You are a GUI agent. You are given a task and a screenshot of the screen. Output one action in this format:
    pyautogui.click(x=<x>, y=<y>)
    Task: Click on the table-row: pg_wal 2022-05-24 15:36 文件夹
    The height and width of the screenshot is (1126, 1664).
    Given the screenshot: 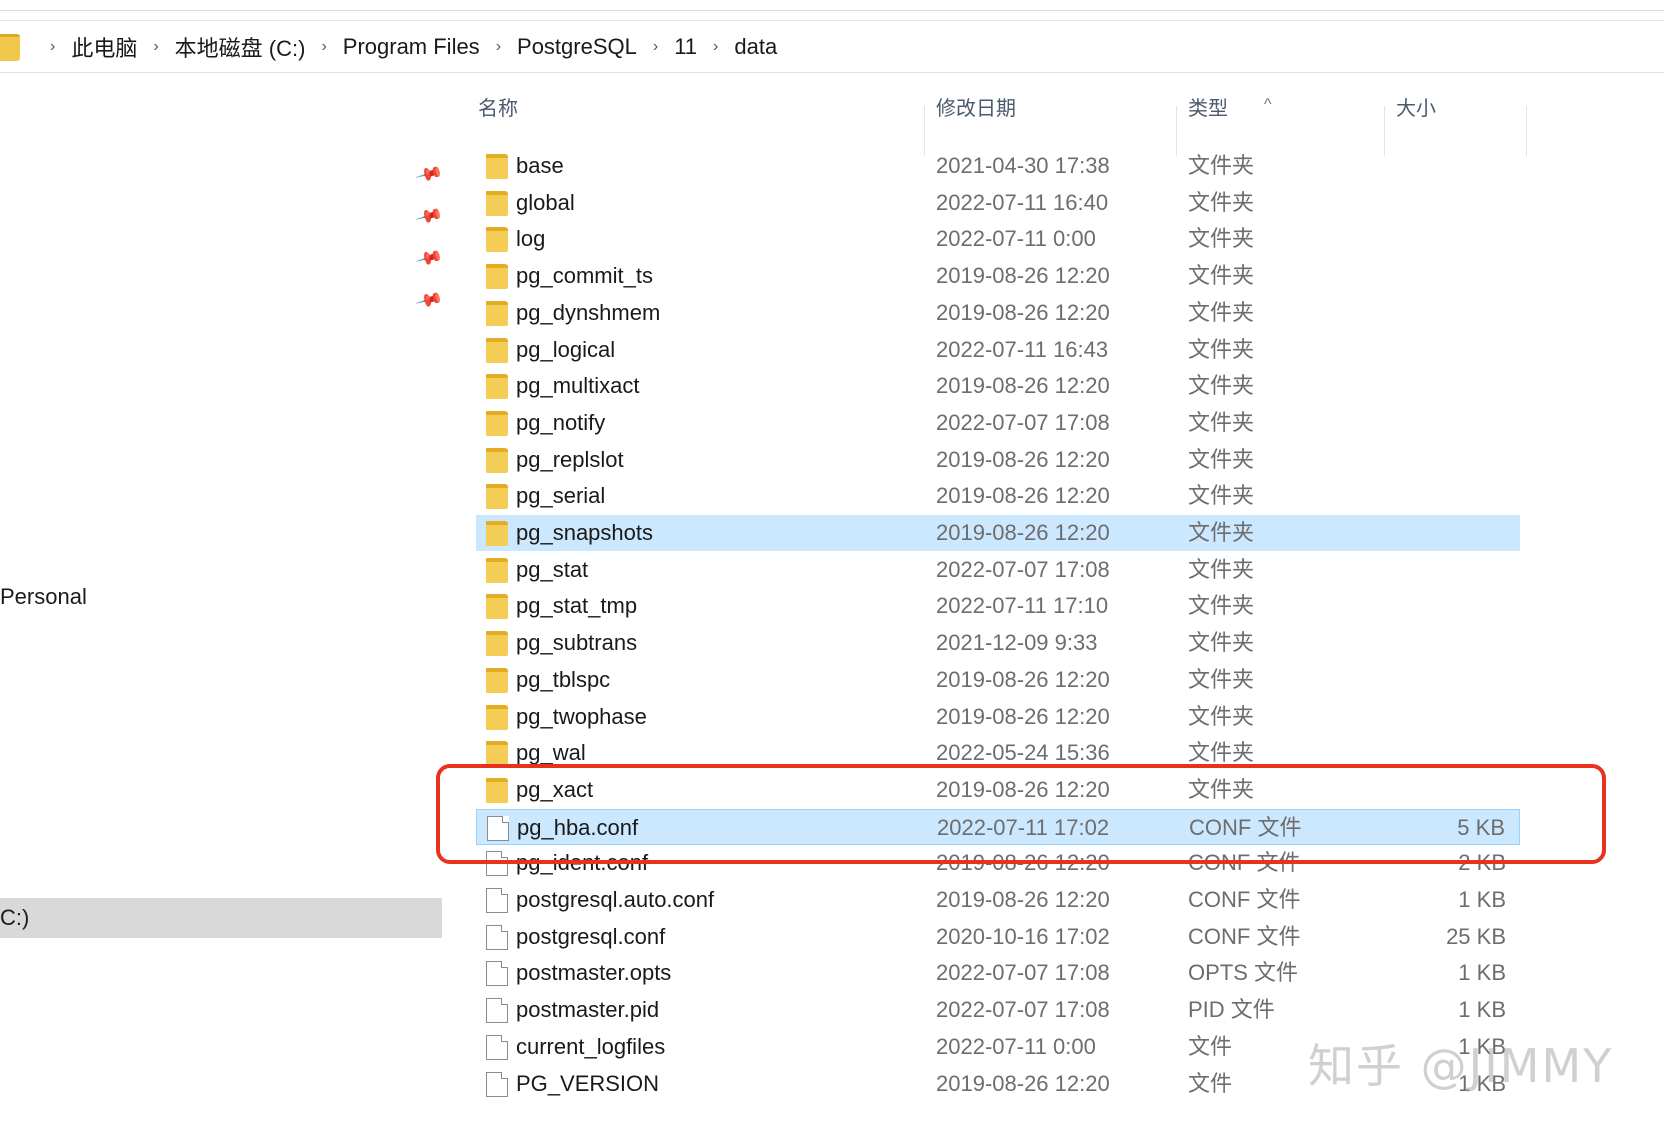 What is the action you would take?
    pyautogui.click(x=998, y=753)
    